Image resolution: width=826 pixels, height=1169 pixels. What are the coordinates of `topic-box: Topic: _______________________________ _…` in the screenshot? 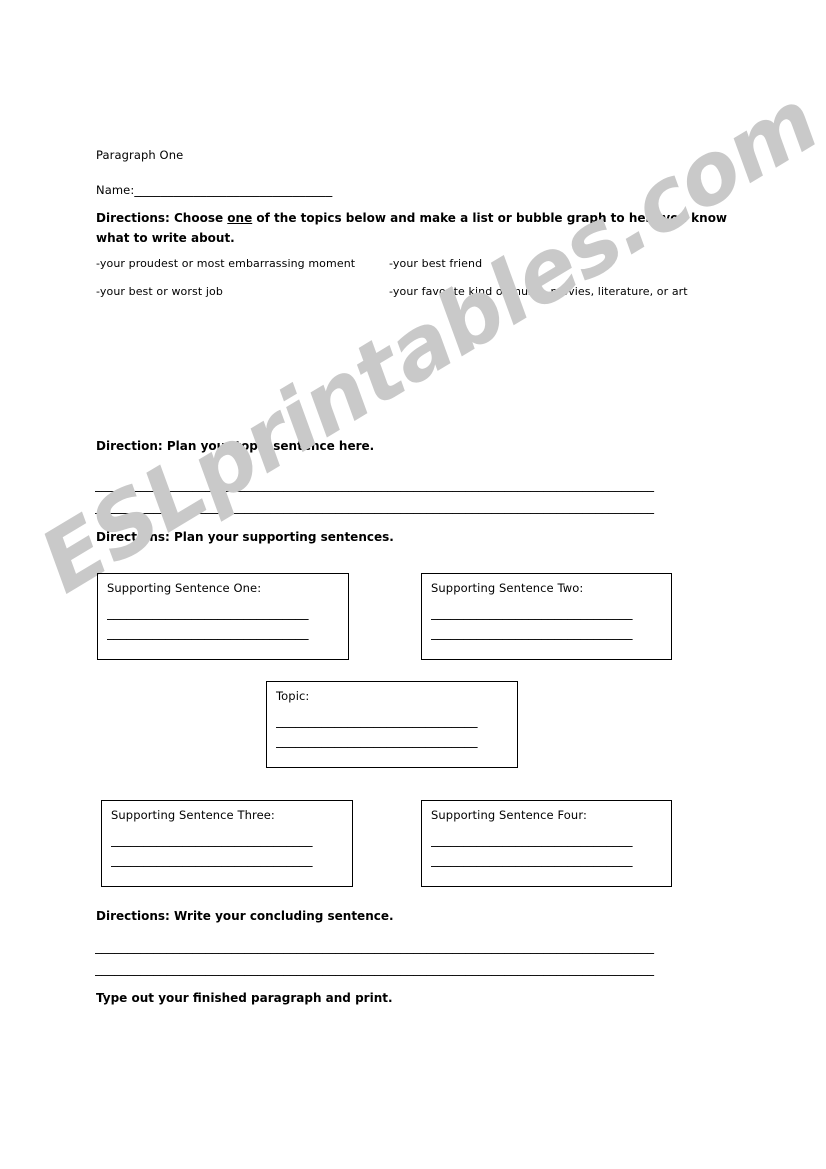 It's located at (392, 724).